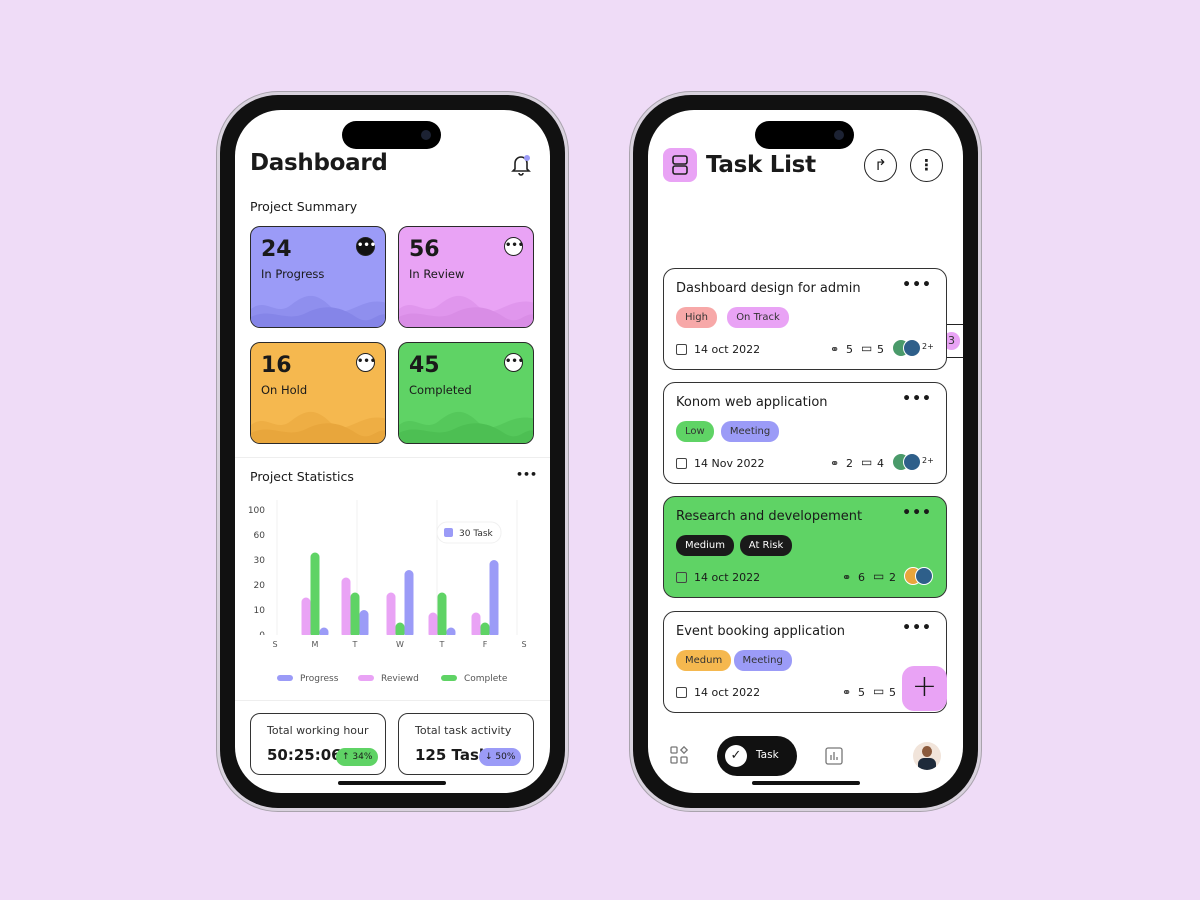 The width and height of the screenshot is (1200, 900). What do you see at coordinates (485, 644) in the screenshot?
I see `x-tick-label: F` at bounding box center [485, 644].